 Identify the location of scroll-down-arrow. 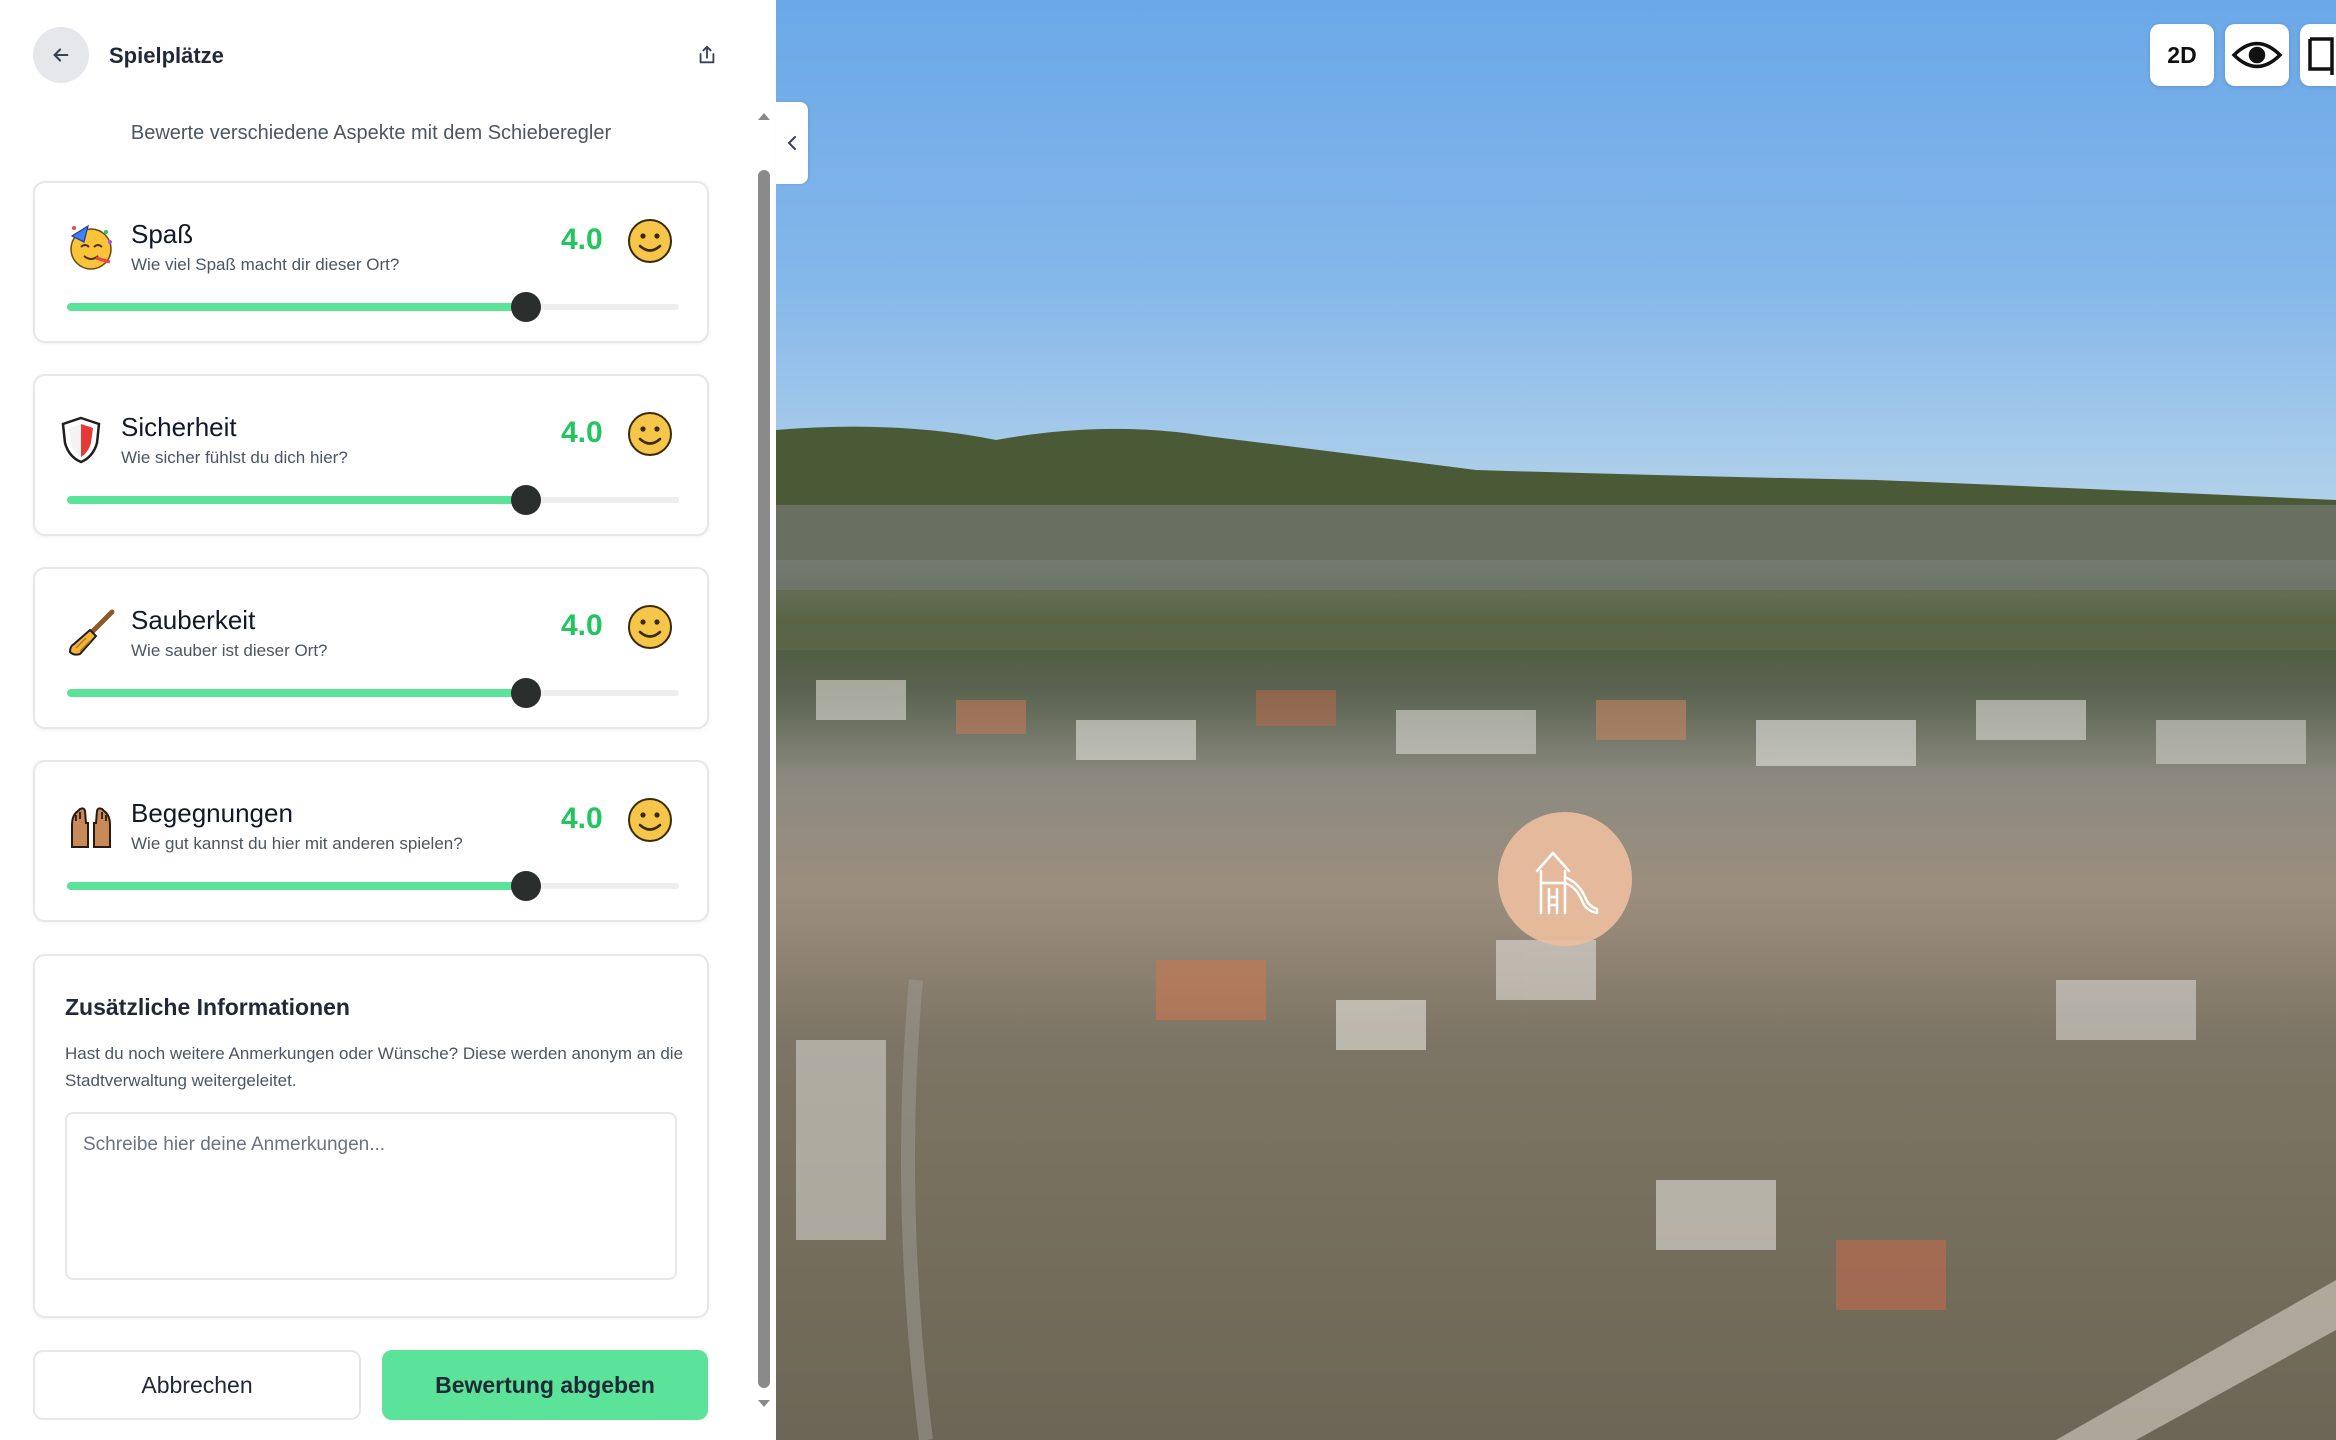
(764, 1404).